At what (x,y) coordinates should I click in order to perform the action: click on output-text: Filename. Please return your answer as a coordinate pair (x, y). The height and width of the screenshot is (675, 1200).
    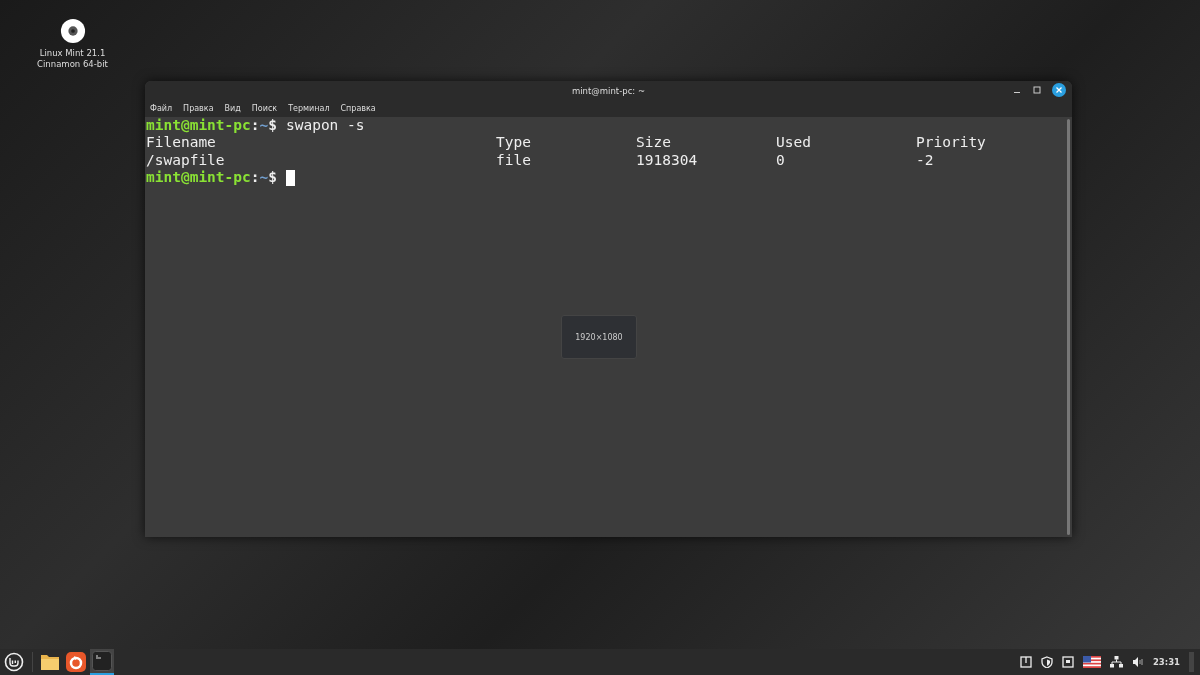
    Looking at the image, I should click on (181, 143).